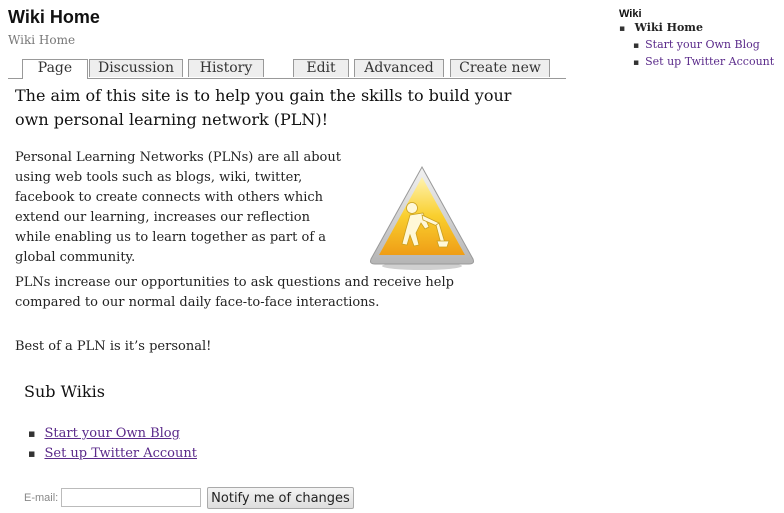 The width and height of the screenshot is (784, 513). Describe the element at coordinates (64, 391) in the screenshot. I see `subwikis-heading: Sub Wikis` at that location.